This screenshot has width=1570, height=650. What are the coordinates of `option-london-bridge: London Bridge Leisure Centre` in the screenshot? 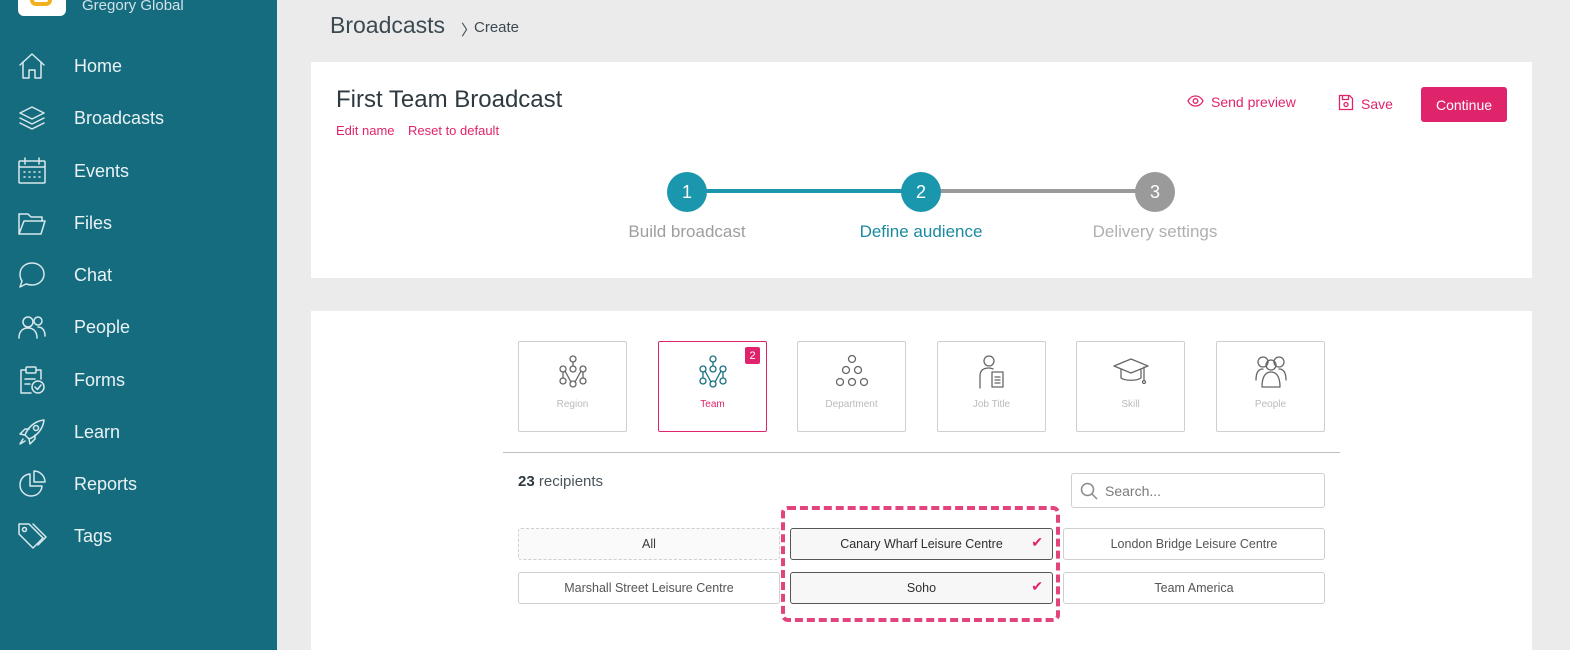 It's located at (1194, 544).